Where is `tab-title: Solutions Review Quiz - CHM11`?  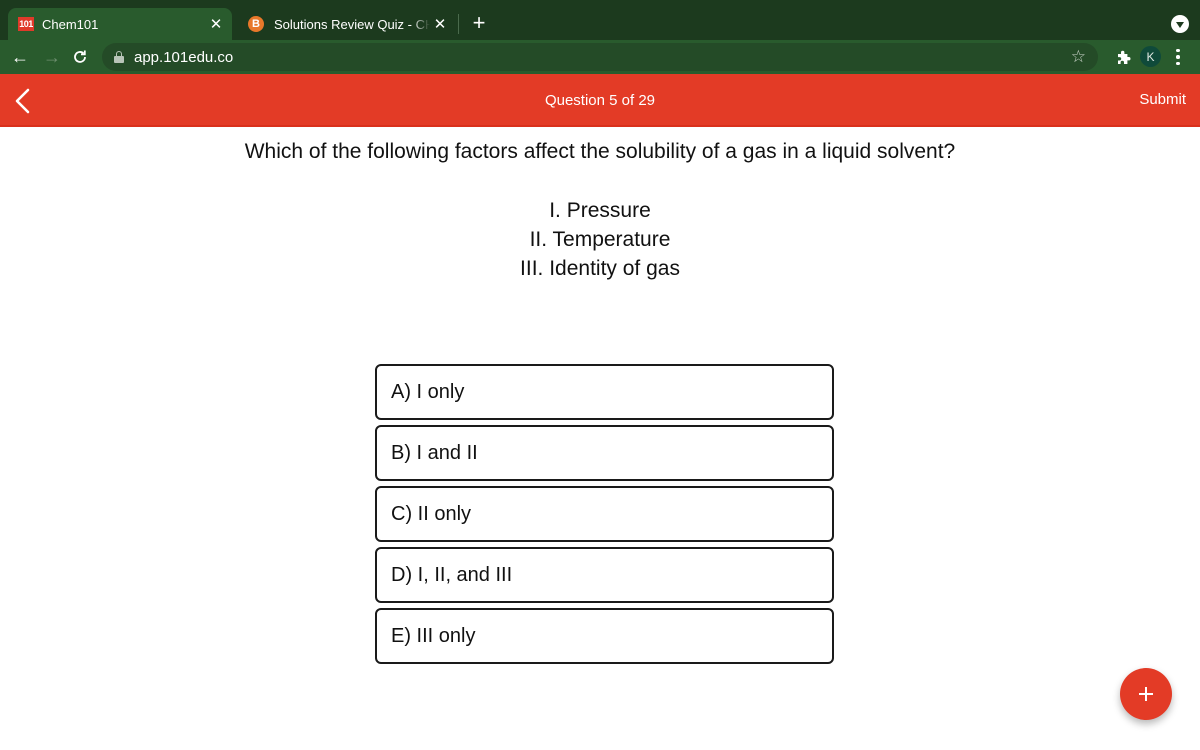
tab-title: Solutions Review Quiz - CHM11 is located at coordinates (352, 24).